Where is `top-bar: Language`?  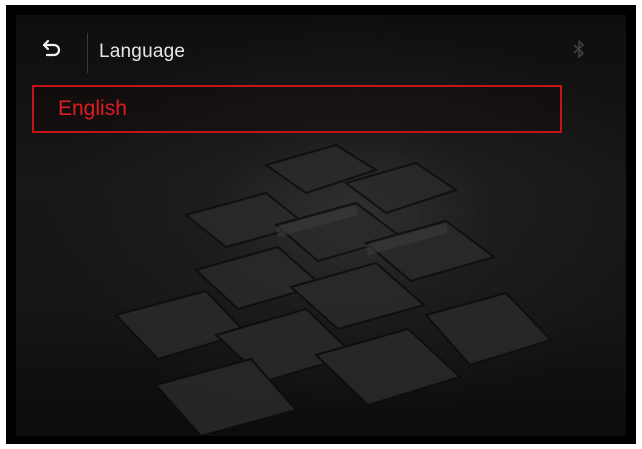
top-bar: Language is located at coordinates (321, 44).